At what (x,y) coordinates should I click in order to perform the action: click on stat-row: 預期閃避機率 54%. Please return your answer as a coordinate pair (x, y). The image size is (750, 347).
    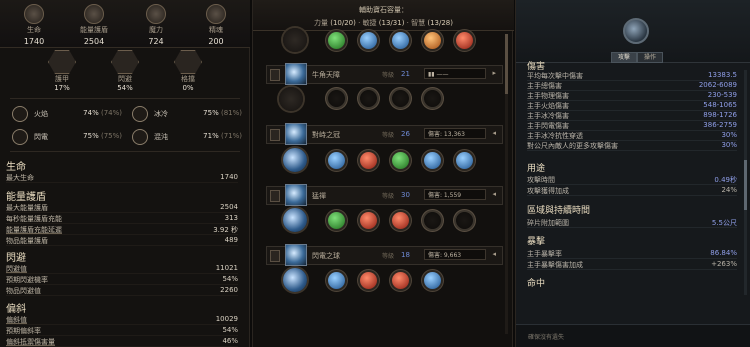
    Looking at the image, I should click on (122, 280).